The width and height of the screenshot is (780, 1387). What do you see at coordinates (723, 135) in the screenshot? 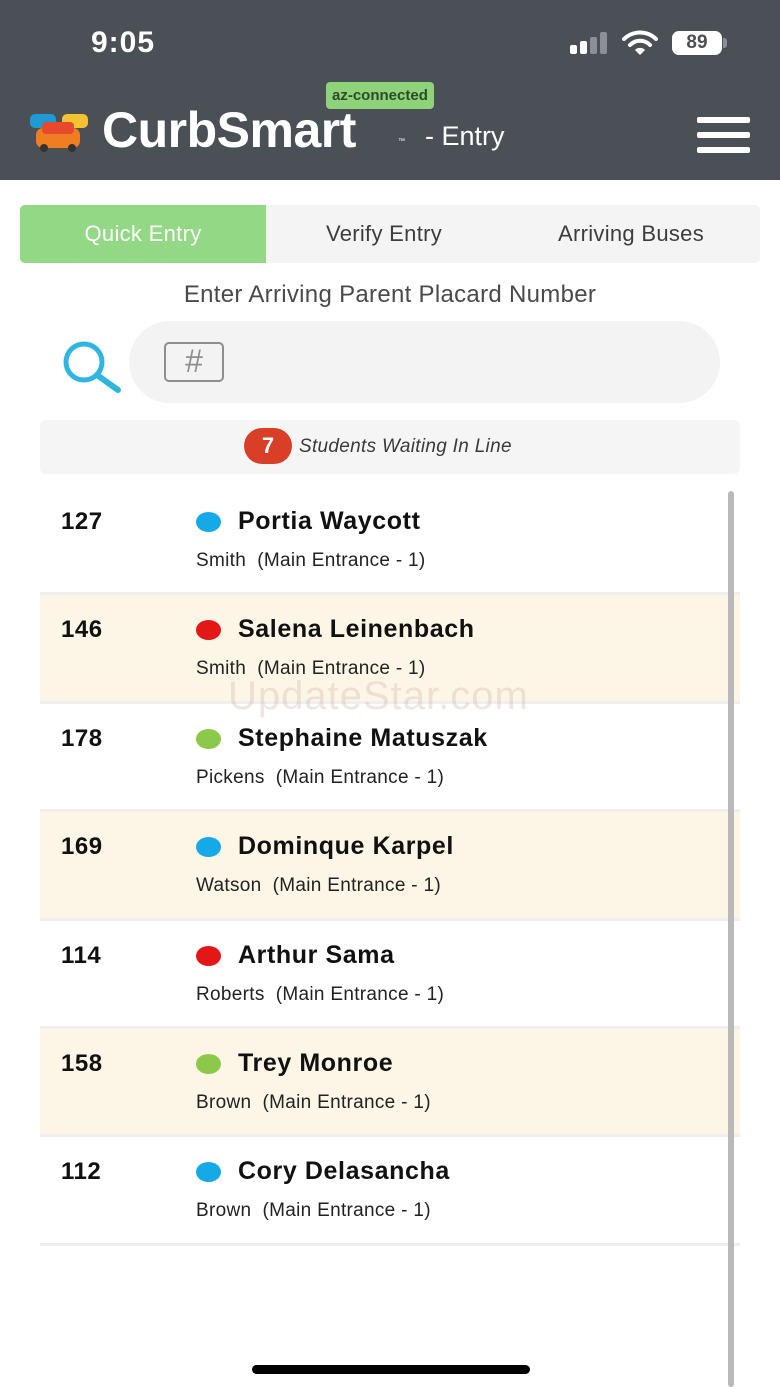
I see `hamburger-menu-button` at bounding box center [723, 135].